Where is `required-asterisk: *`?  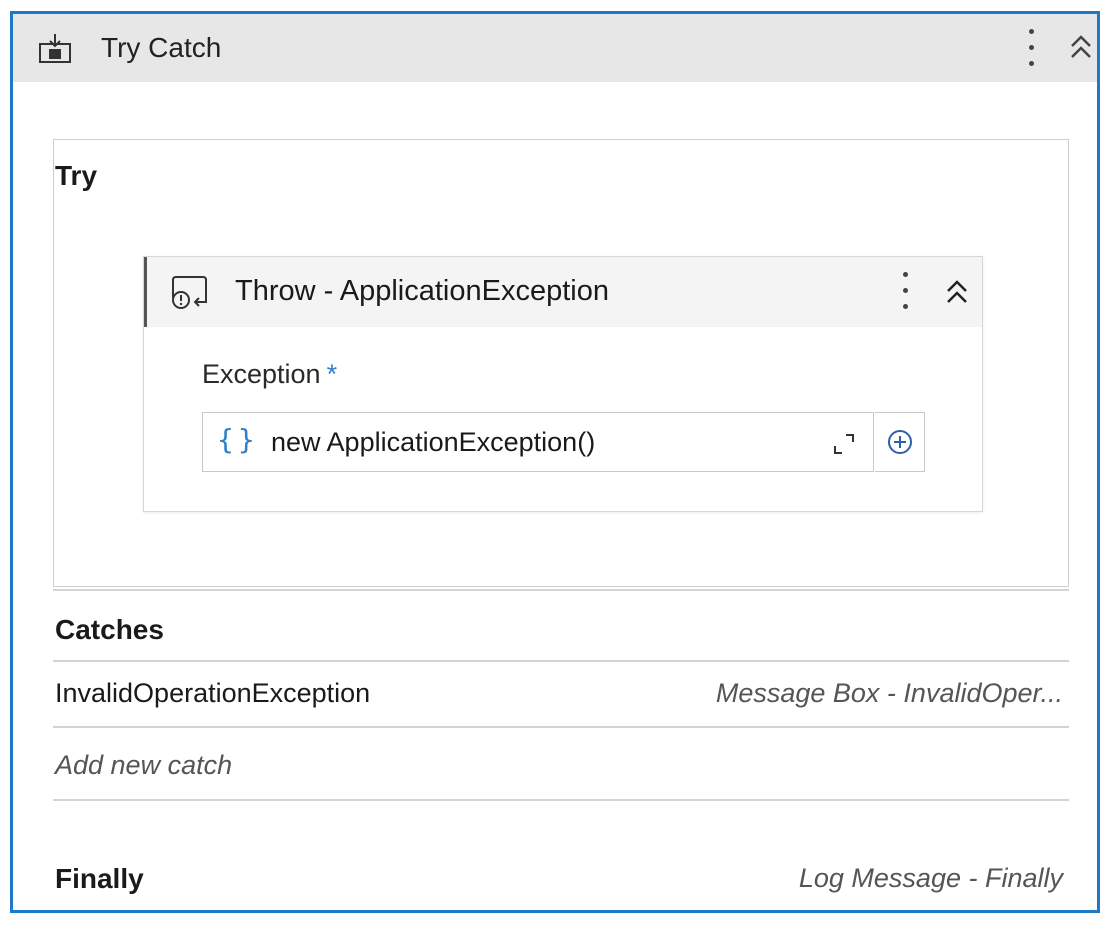
required-asterisk: * is located at coordinates (332, 374).